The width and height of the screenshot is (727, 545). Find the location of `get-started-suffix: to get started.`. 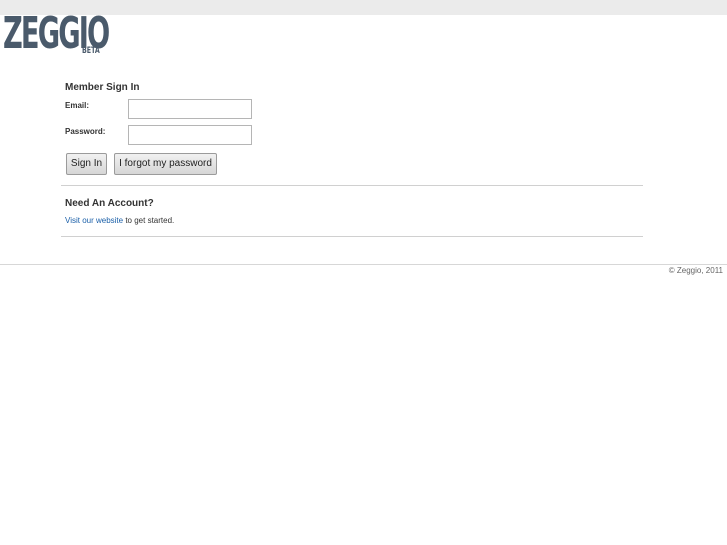

get-started-suffix: to get started. is located at coordinates (149, 220).